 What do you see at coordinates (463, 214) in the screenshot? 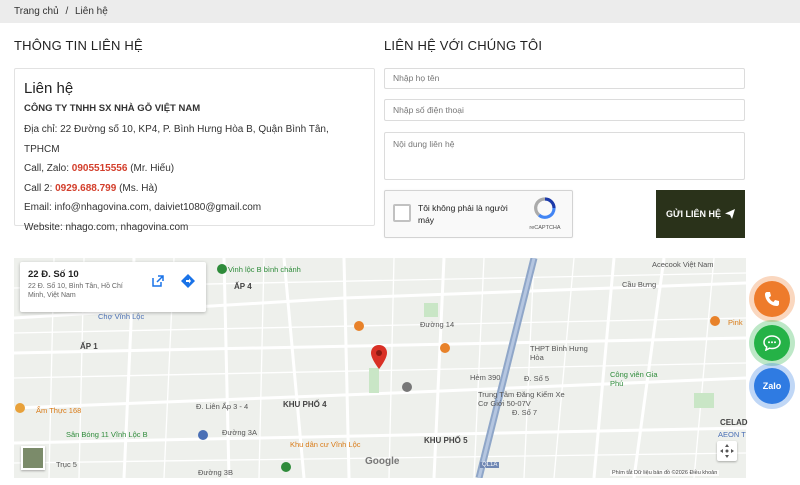
I see `recaptcha-label: Tôi không phải là người máy` at bounding box center [463, 214].